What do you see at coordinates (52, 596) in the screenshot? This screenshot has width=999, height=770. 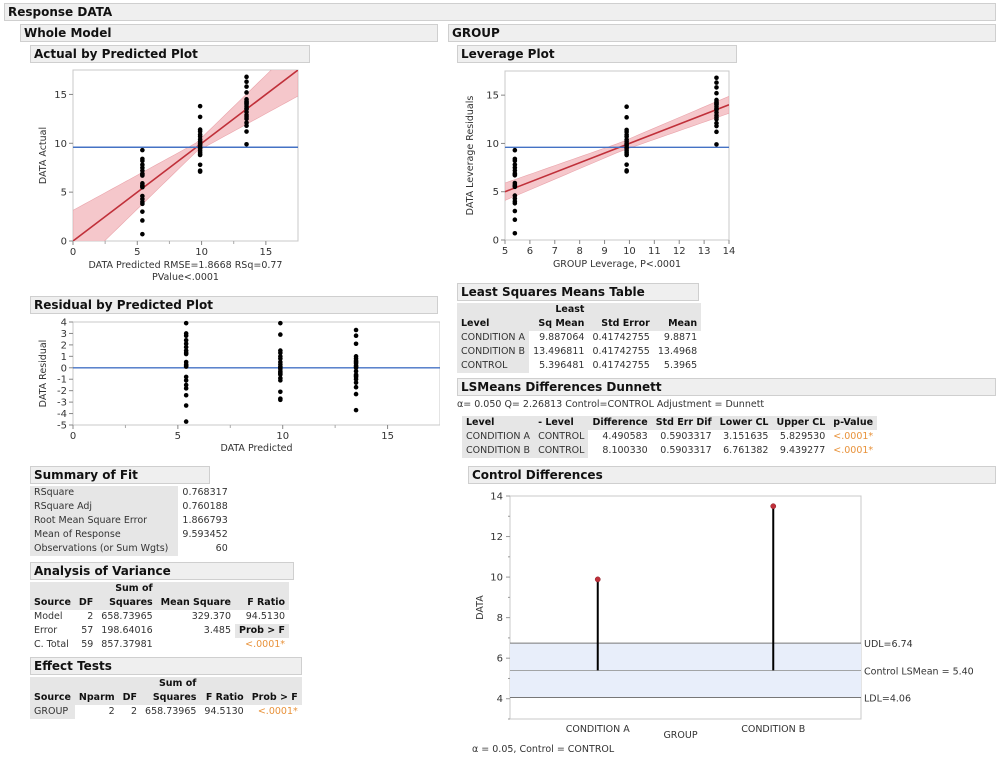 I see `anova-col-source: Source` at bounding box center [52, 596].